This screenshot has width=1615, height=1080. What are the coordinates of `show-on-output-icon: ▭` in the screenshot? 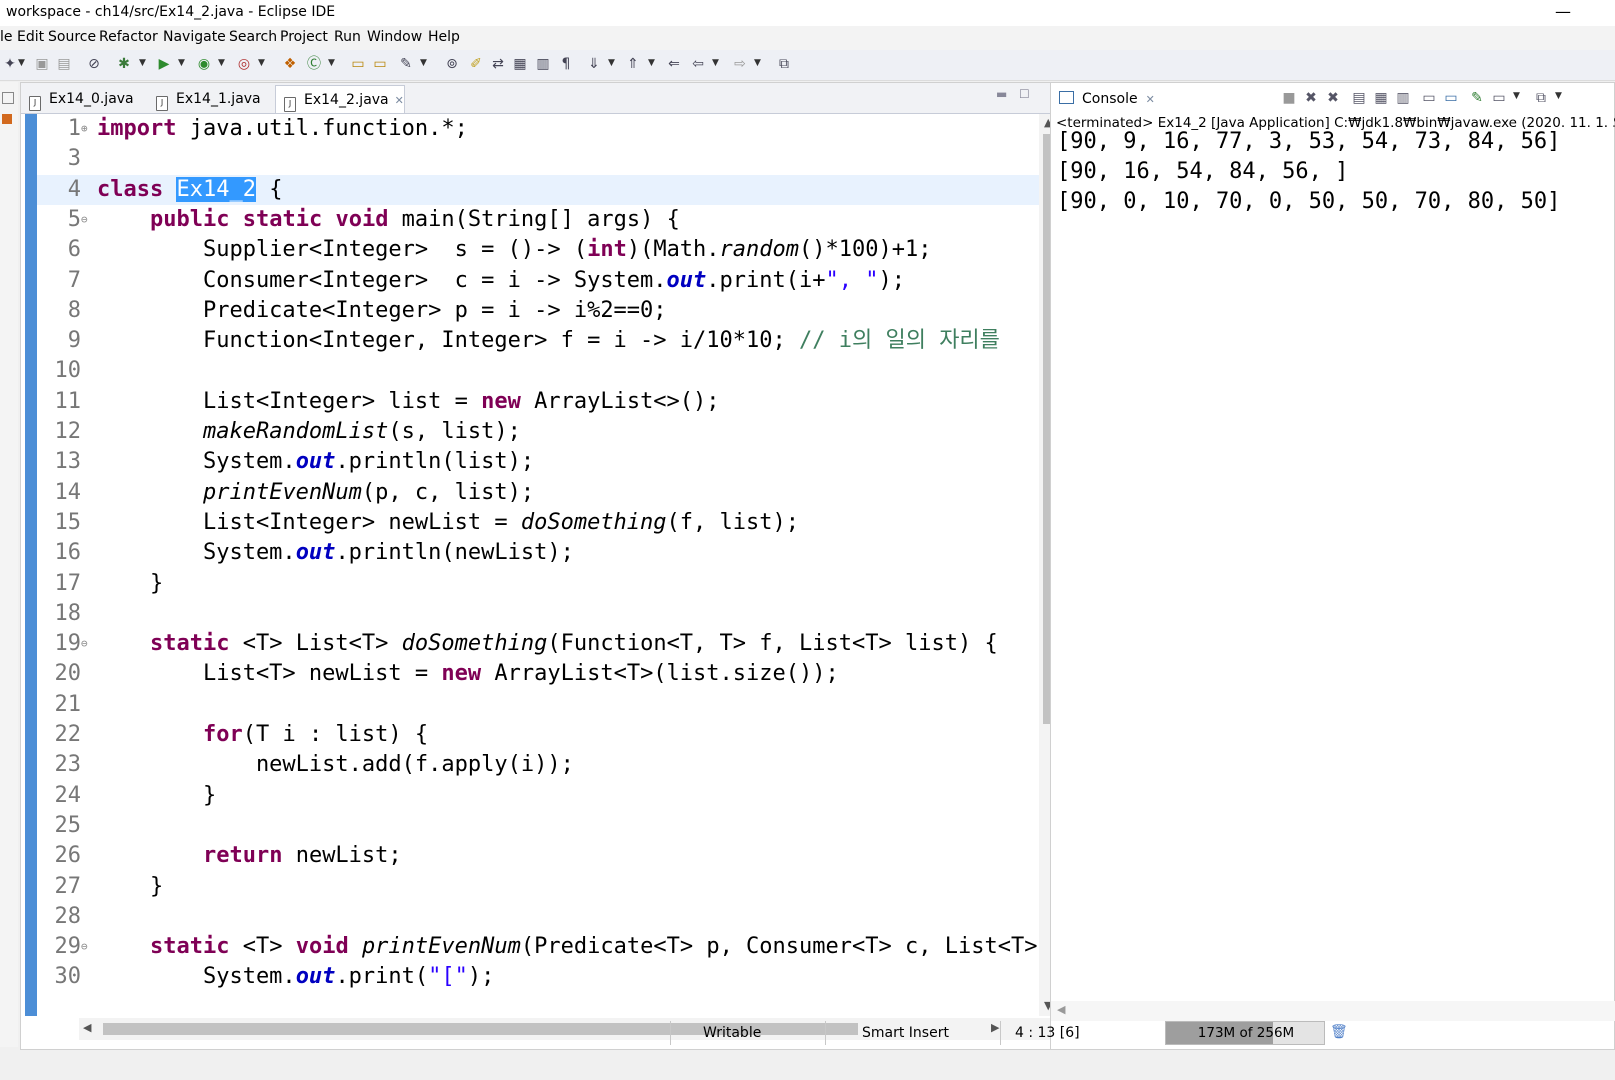 It's located at (1429, 98).